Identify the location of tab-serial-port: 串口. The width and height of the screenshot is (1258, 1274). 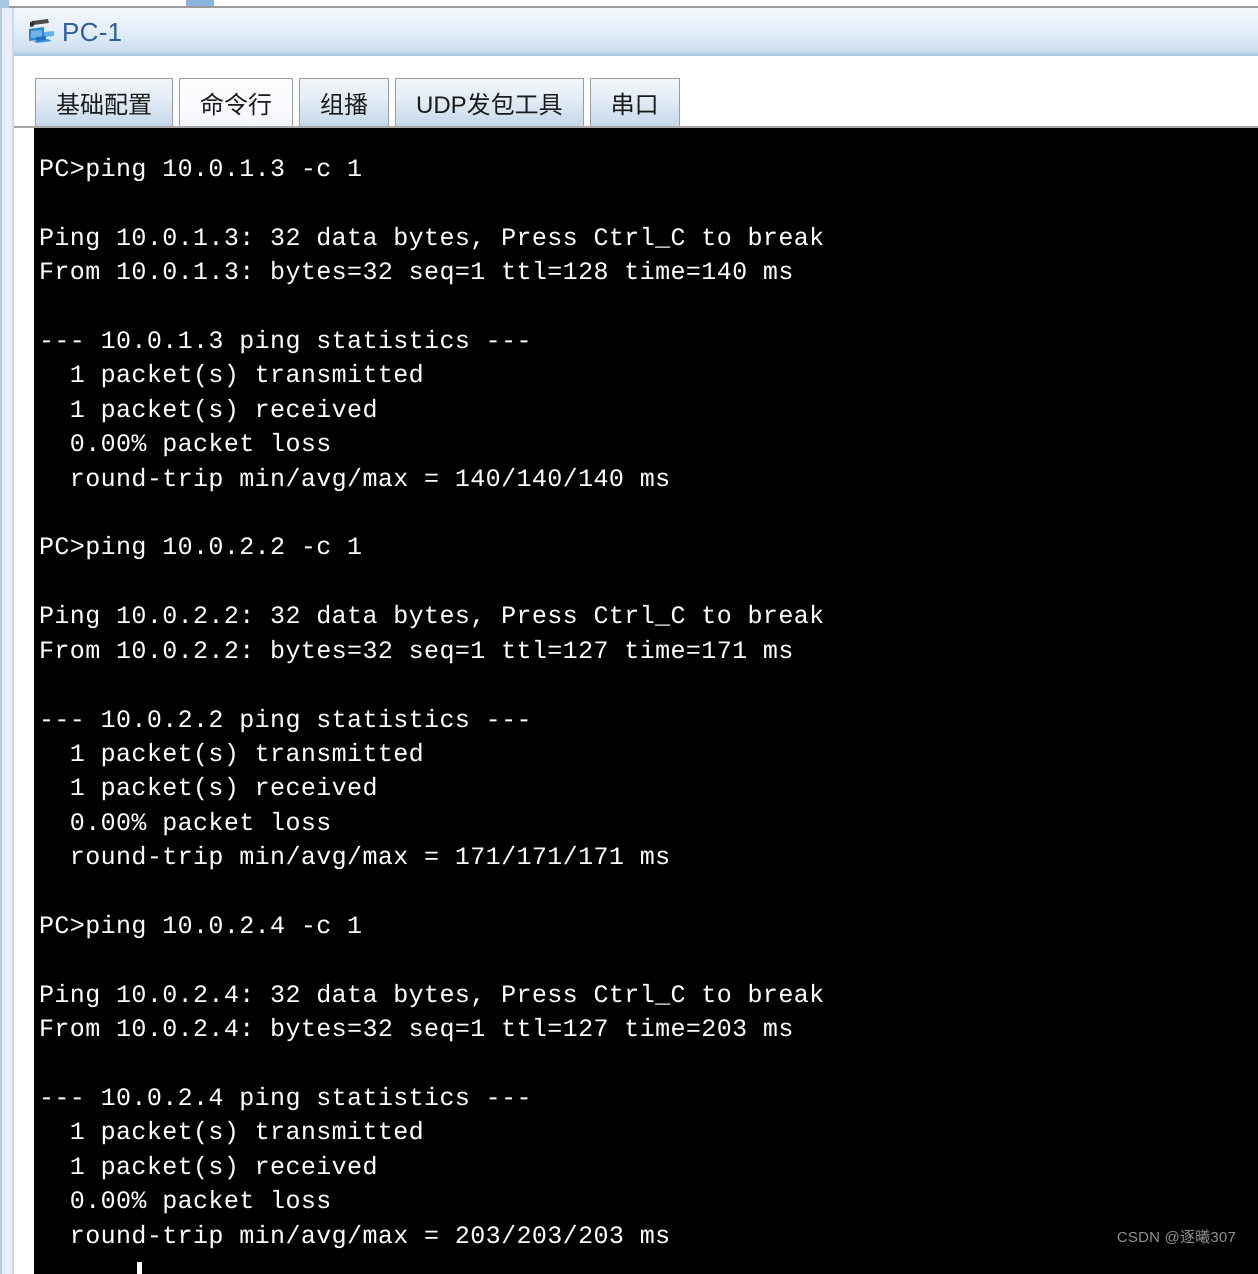
(634, 102).